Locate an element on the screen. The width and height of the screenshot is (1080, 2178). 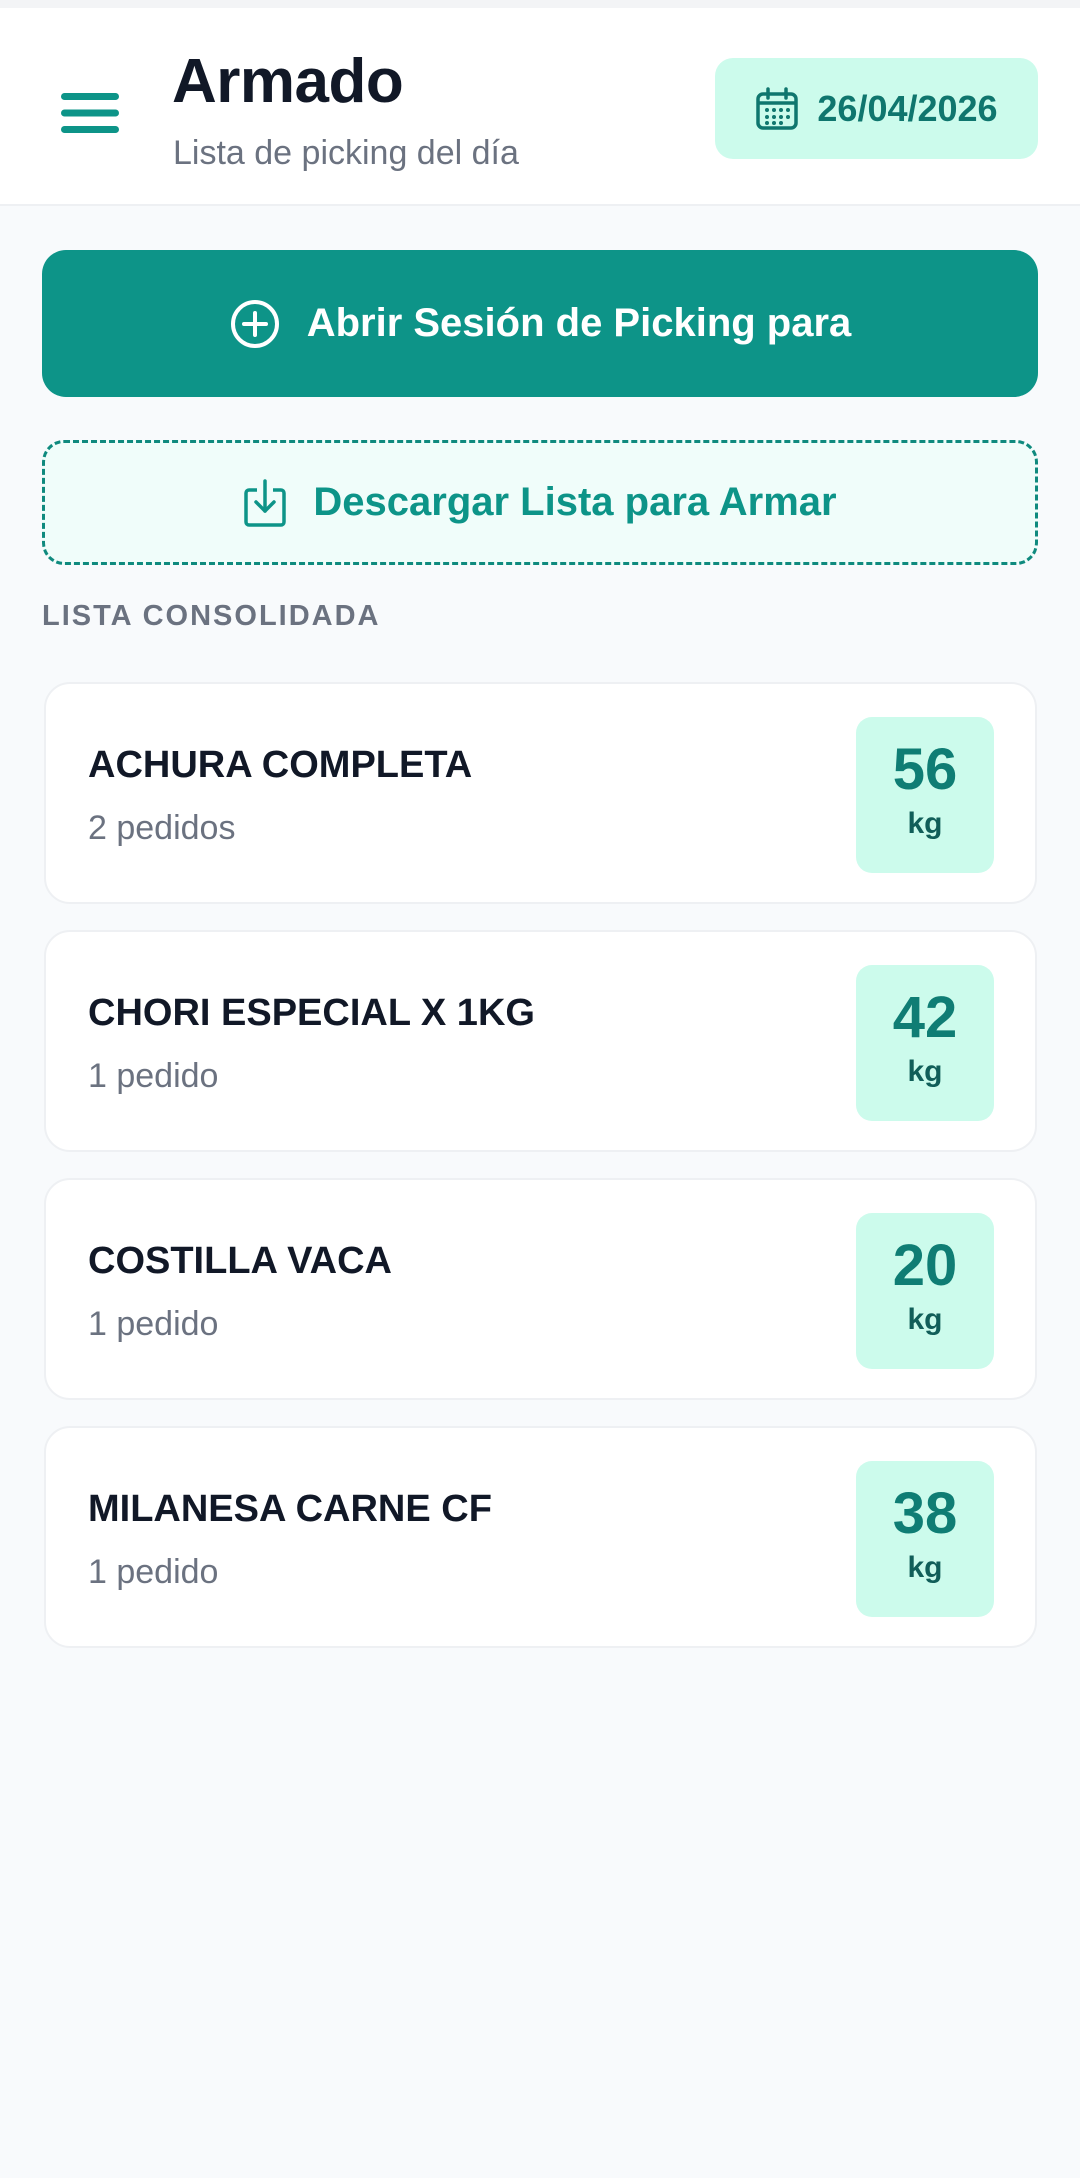
date-label: 26/04/2026 is located at coordinates (907, 108).